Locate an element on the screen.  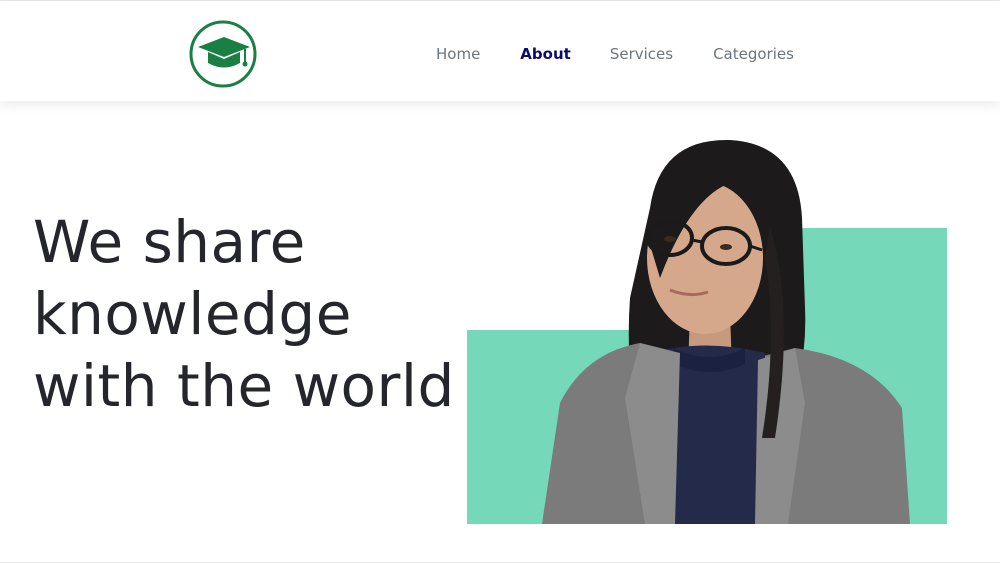
logo is located at coordinates (223, 54).